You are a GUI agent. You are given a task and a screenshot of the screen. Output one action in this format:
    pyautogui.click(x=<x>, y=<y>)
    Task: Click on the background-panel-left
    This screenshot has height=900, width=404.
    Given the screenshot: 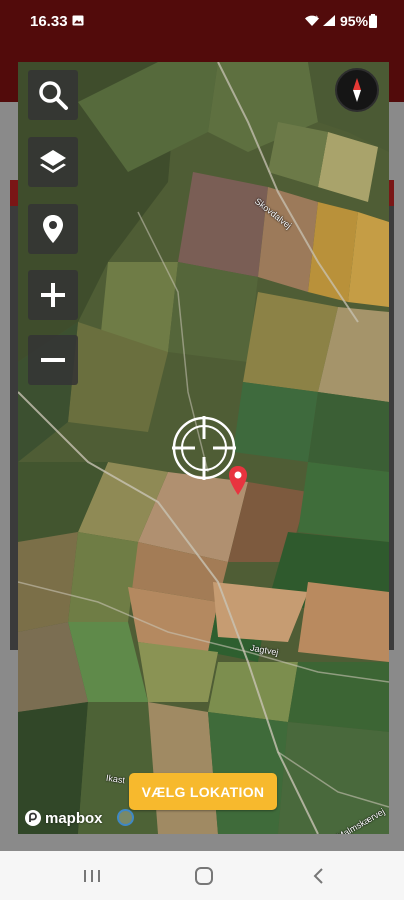 What is the action you would take?
    pyautogui.click(x=14, y=415)
    